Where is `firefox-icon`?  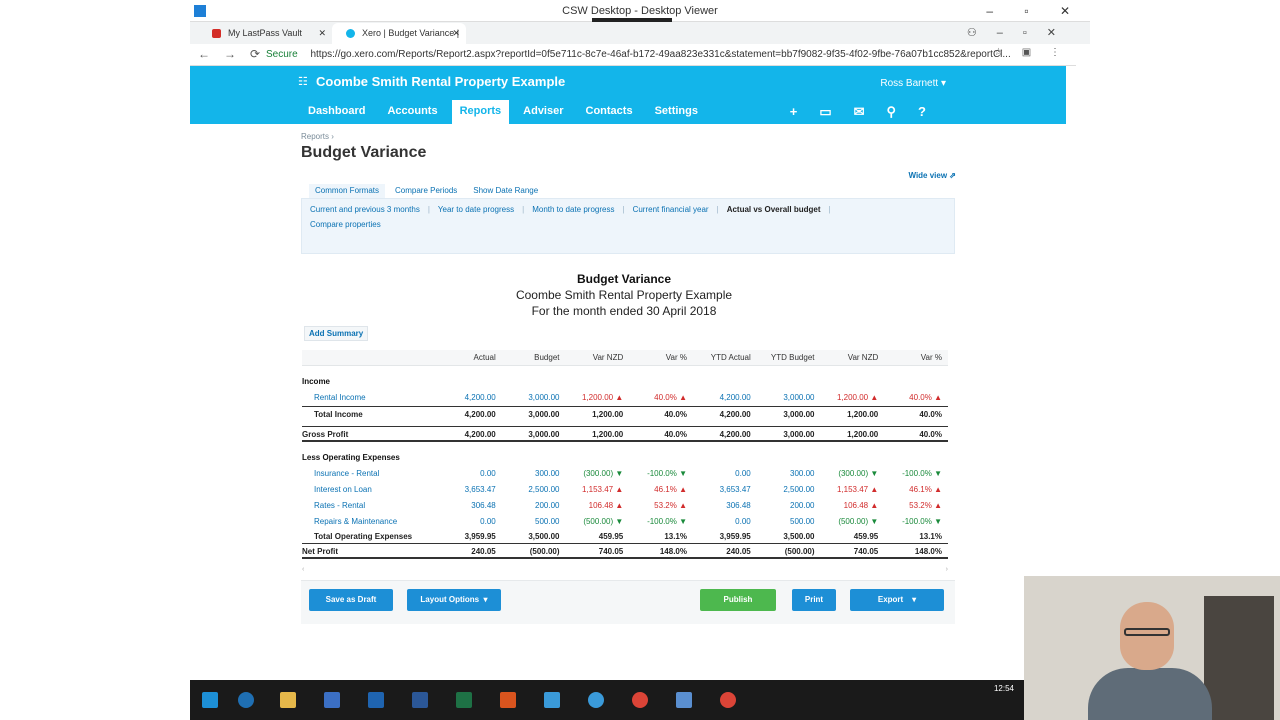 firefox-icon is located at coordinates (508, 700).